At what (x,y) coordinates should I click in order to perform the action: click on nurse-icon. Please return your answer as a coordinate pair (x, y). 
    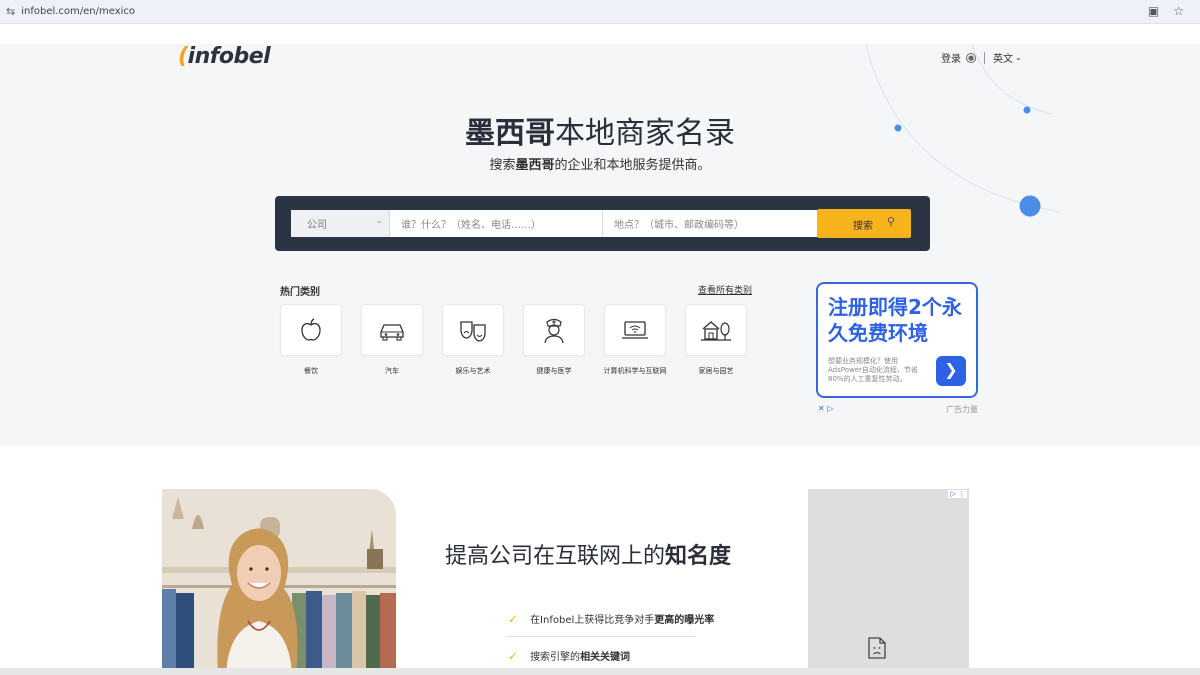
    Looking at the image, I should click on (554, 331).